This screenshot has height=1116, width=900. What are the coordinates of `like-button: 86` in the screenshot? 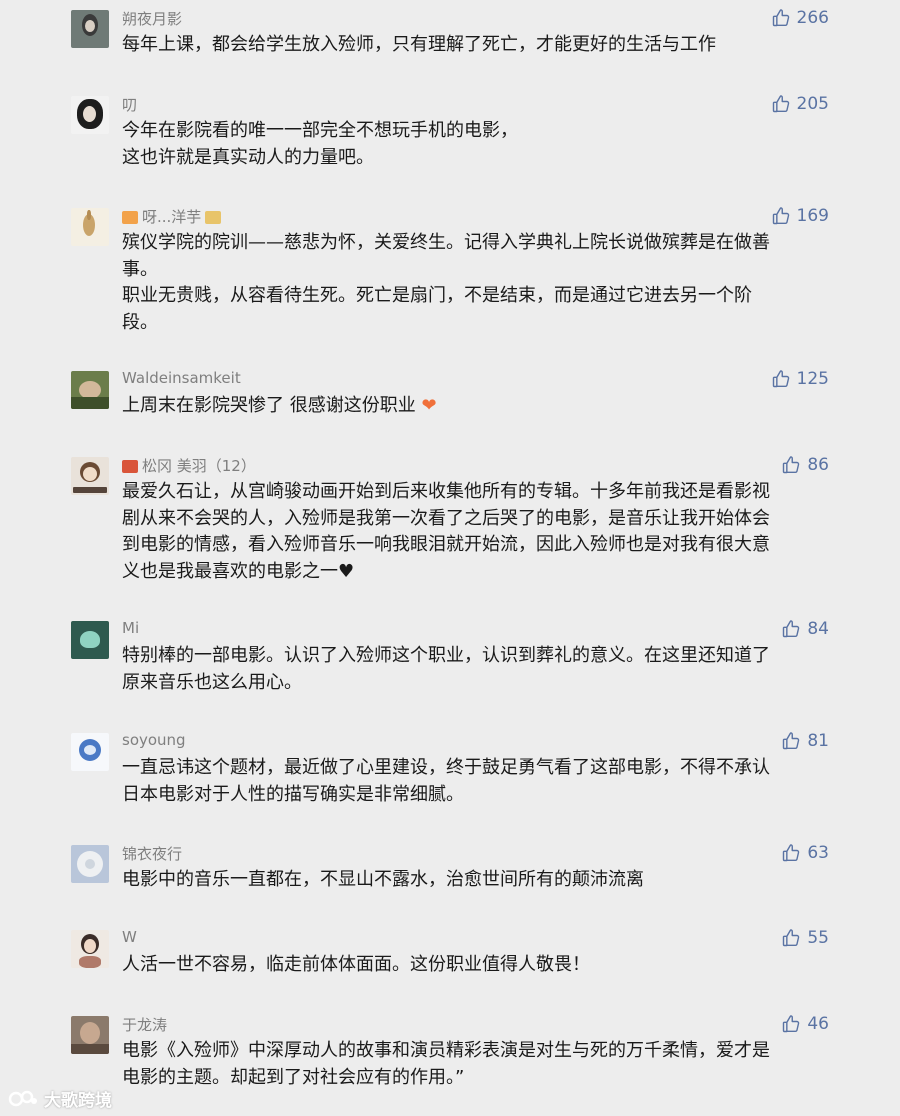 It's located at (805, 465).